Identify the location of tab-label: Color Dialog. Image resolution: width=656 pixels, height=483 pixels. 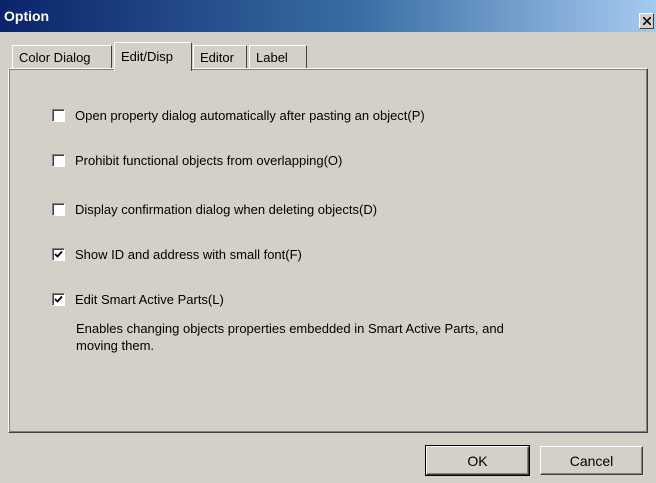
(55, 57).